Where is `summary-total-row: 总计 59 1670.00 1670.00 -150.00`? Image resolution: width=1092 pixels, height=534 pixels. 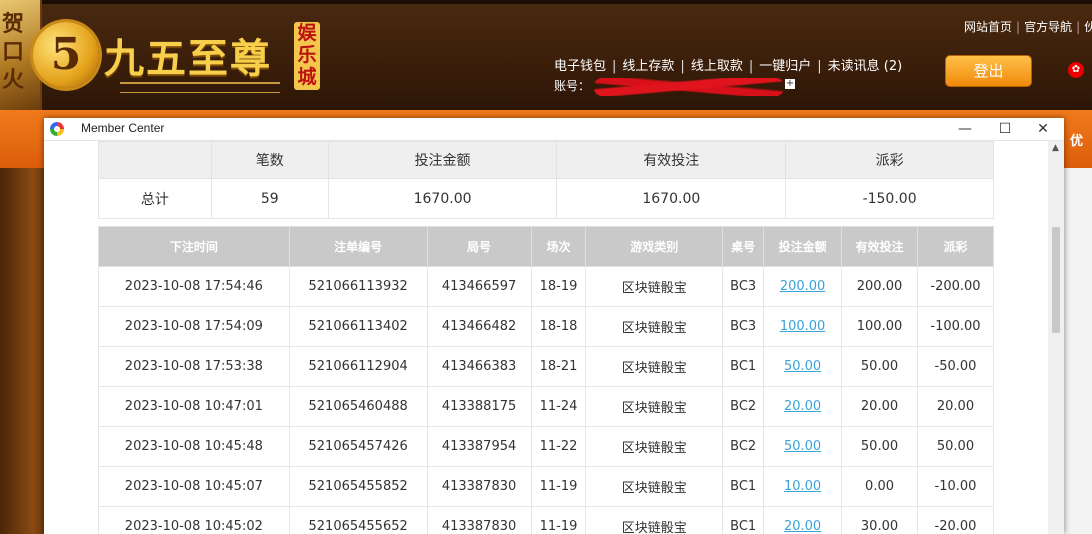 summary-total-row: 总计 59 1670.00 1670.00 -150.00 is located at coordinates (546, 198).